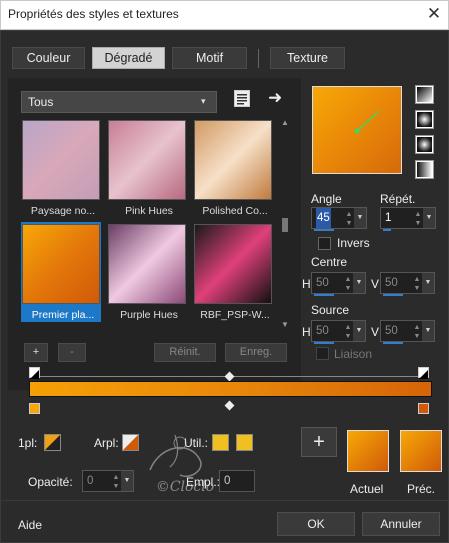 The image size is (449, 543). Describe the element at coordinates (388, 218) in the screenshot. I see `repeat-value: 1` at that location.